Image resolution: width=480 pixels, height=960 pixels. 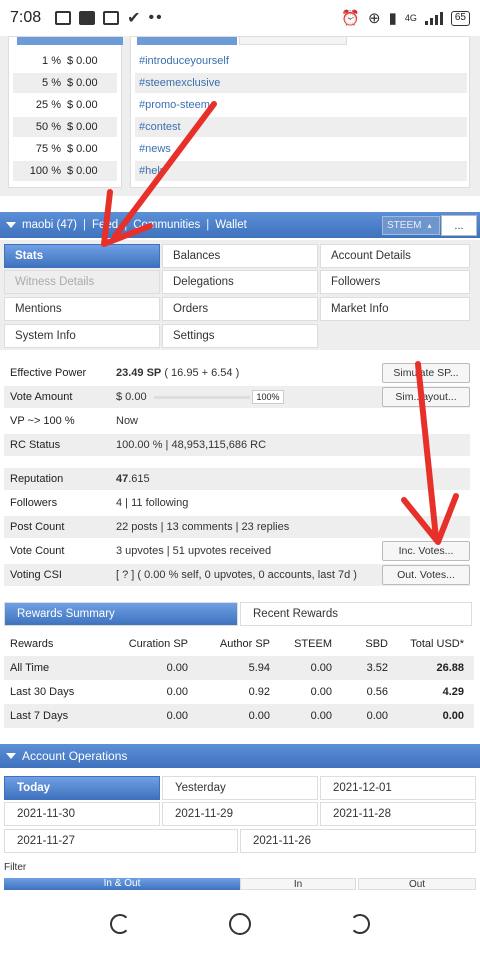 I want to click on filter-in-out: In & Out, so click(x=122, y=884).